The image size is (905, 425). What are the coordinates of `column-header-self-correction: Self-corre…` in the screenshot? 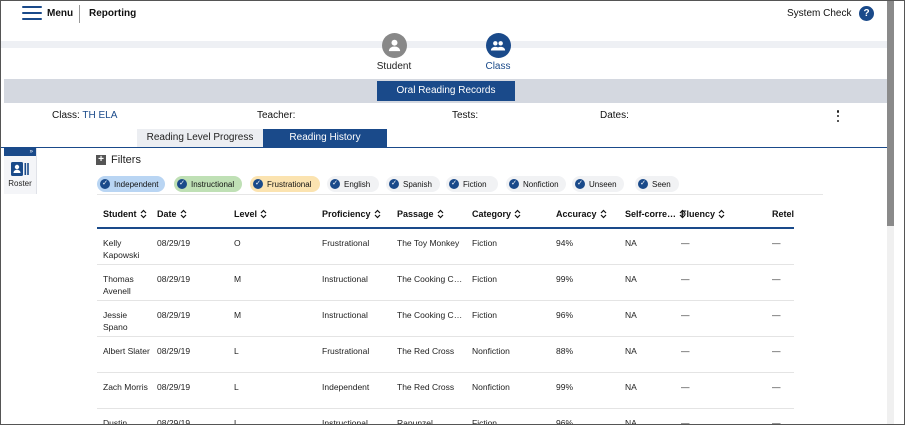 It's located at (655, 214).